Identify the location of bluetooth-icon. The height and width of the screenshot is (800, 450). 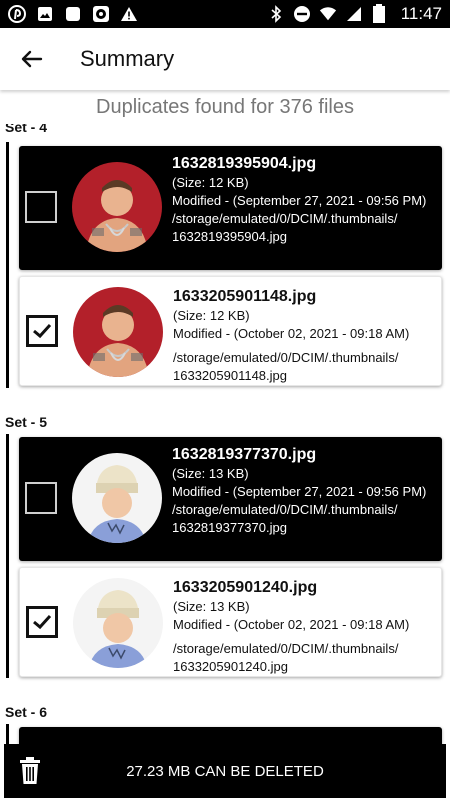
(276, 14).